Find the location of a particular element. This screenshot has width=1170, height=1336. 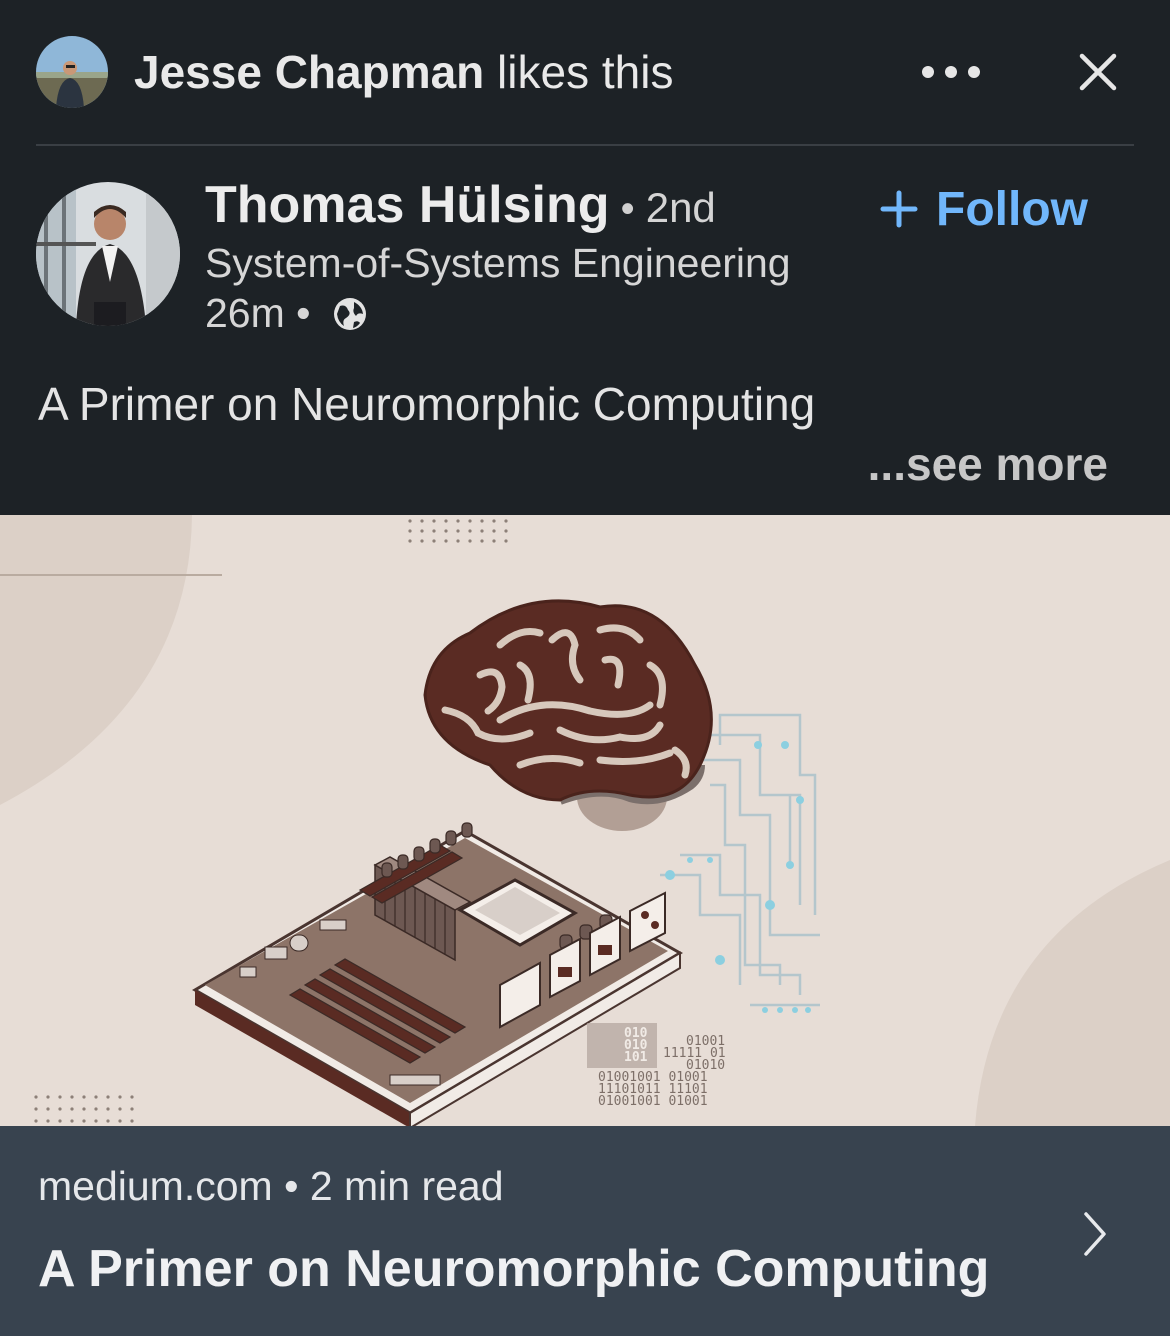

liker-avatar is located at coordinates (72, 72).